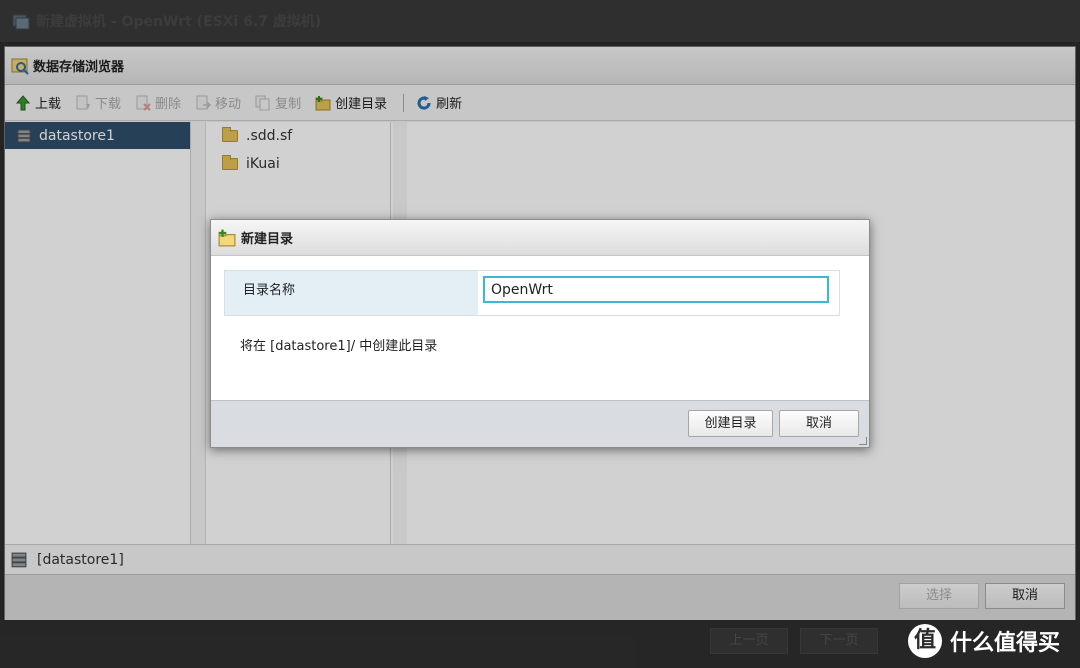  What do you see at coordinates (540, 423) in the screenshot?
I see `dialog-footer: 创建目录 取消` at bounding box center [540, 423].